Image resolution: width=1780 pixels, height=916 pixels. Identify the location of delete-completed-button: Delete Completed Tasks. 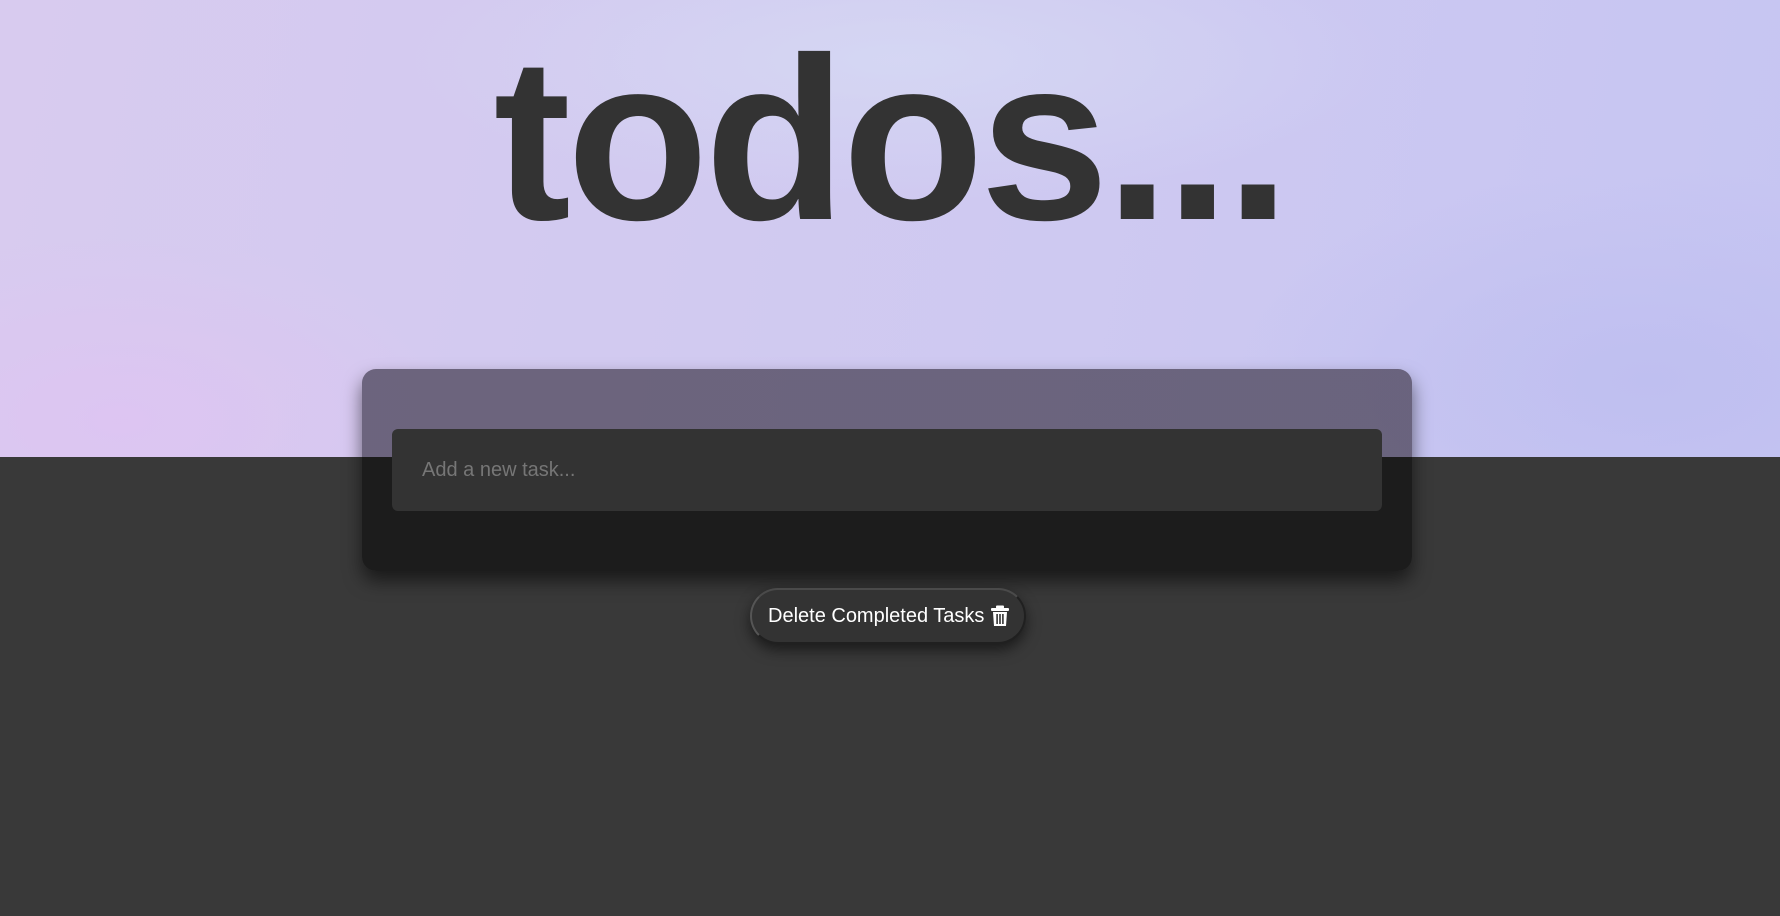
(888, 616).